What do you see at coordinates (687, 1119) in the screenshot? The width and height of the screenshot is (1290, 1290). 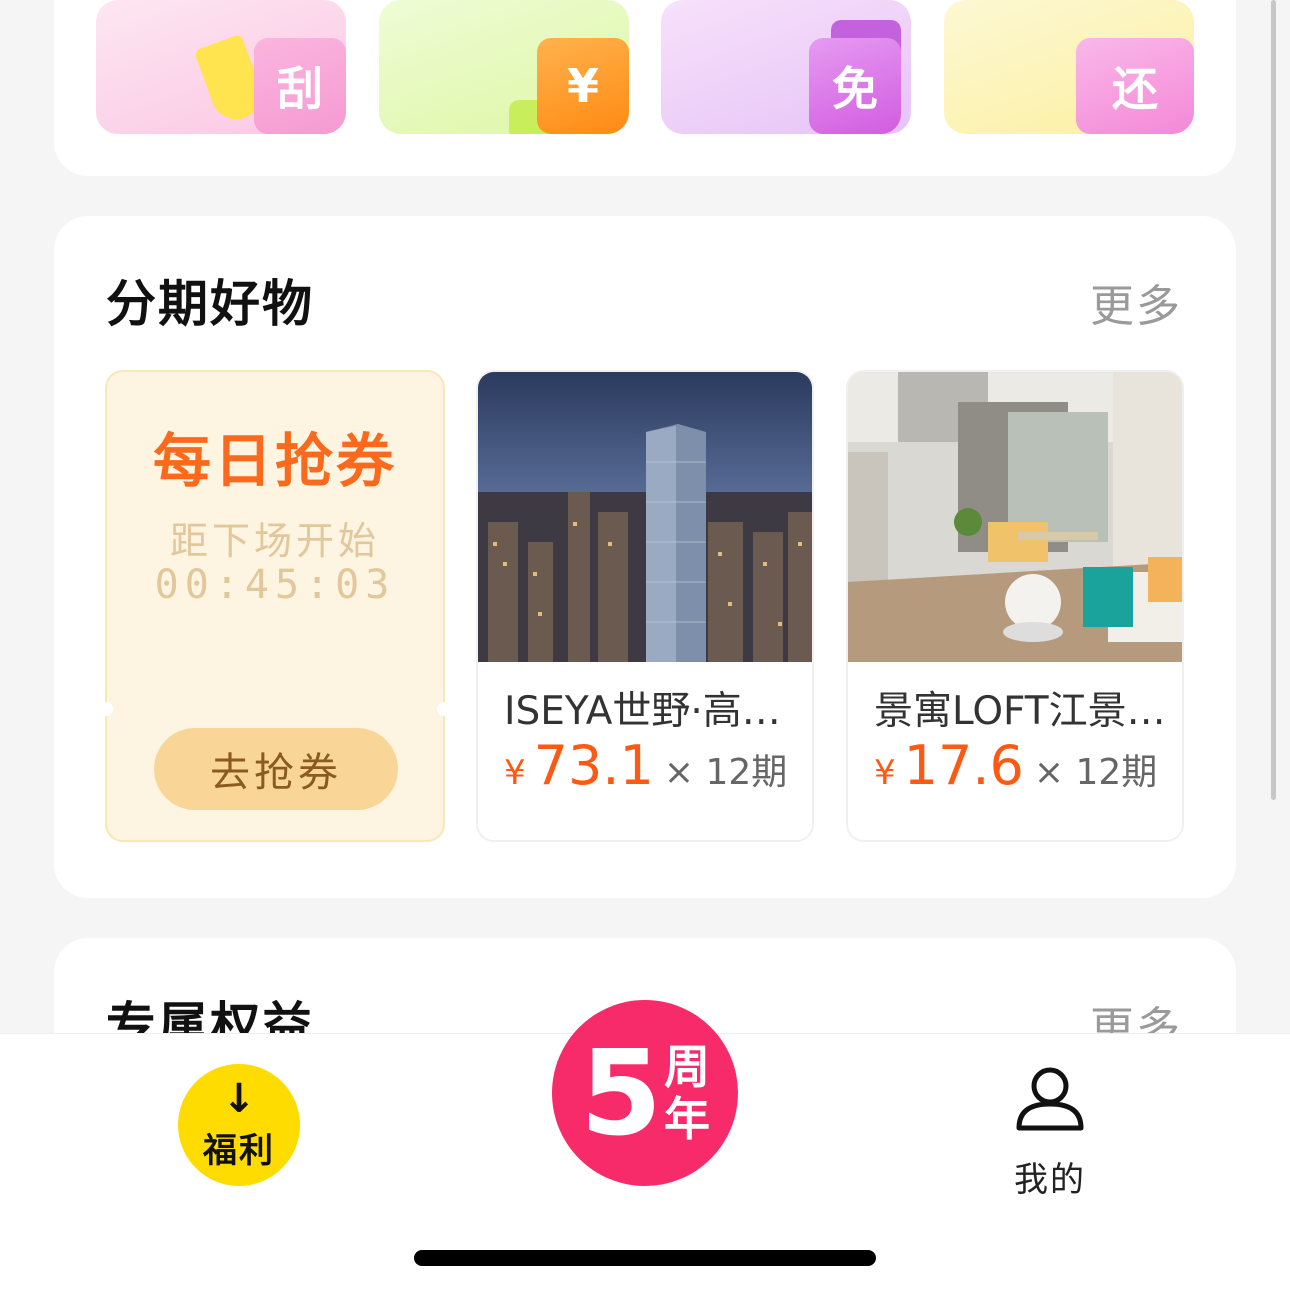 I see `anniversary-text-bottom: 年` at bounding box center [687, 1119].